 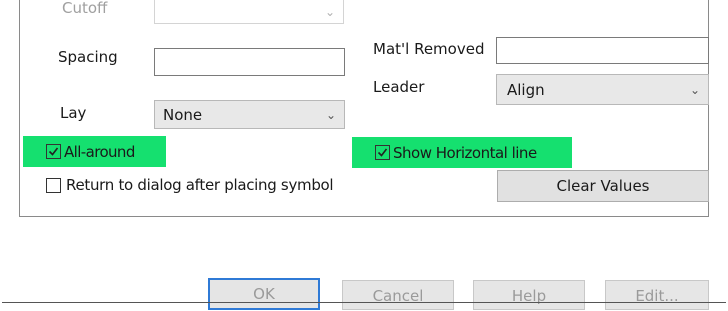 I want to click on return-to-dialog-checkbox, so click(x=53, y=185).